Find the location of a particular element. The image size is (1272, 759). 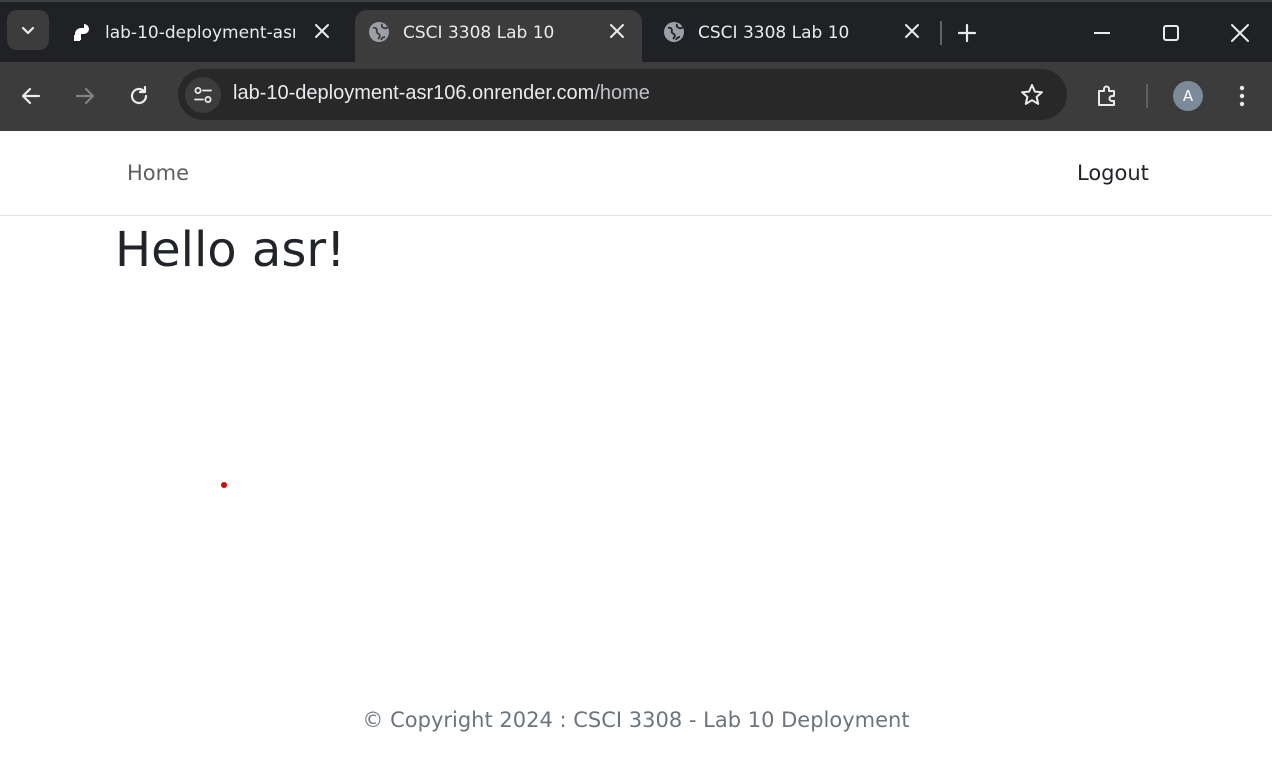

render-favicon-icon is located at coordinates (81, 32).